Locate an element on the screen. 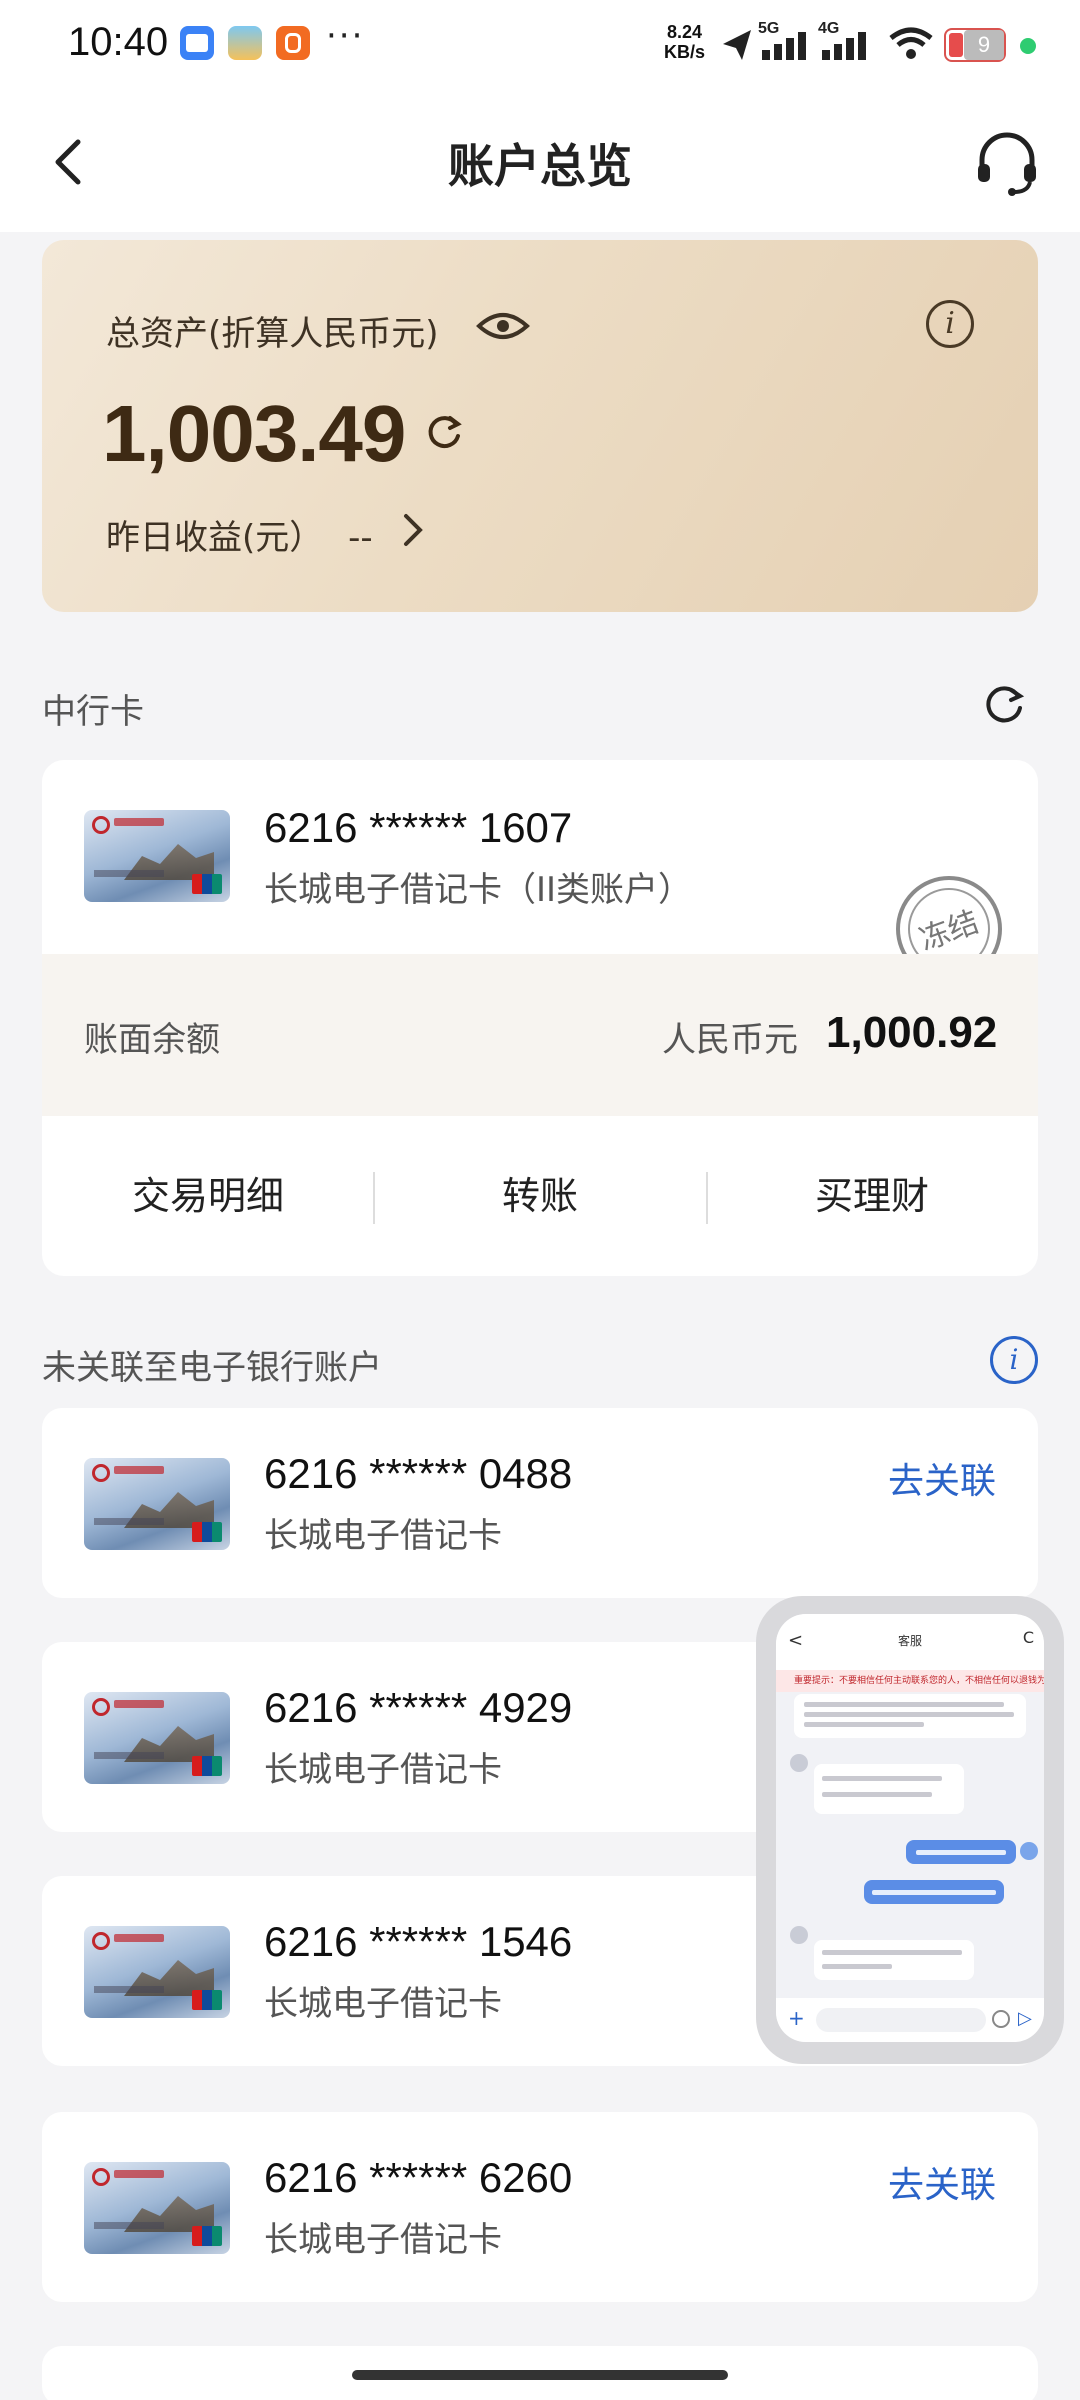 The height and width of the screenshot is (2400, 1080). chat-input is located at coordinates (901, 2020).